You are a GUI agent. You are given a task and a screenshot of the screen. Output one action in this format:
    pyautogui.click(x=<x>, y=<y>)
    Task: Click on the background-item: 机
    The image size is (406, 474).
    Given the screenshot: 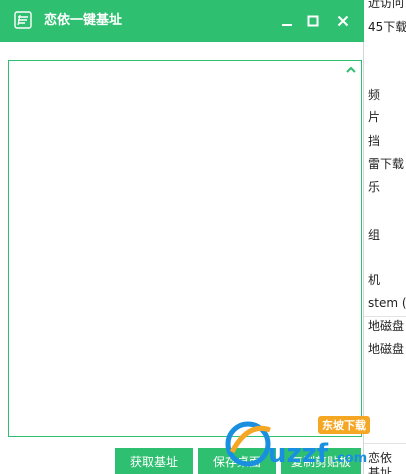 What is the action you would take?
    pyautogui.click(x=374, y=280)
    